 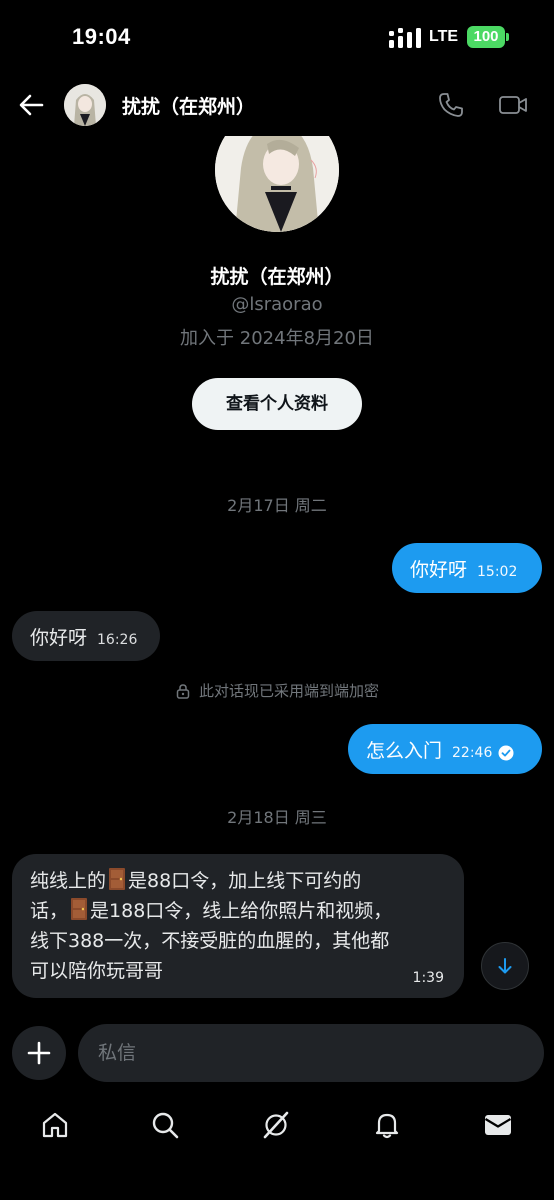 What do you see at coordinates (277, 817) in the screenshot?
I see `date-separator: 2月18日 周三` at bounding box center [277, 817].